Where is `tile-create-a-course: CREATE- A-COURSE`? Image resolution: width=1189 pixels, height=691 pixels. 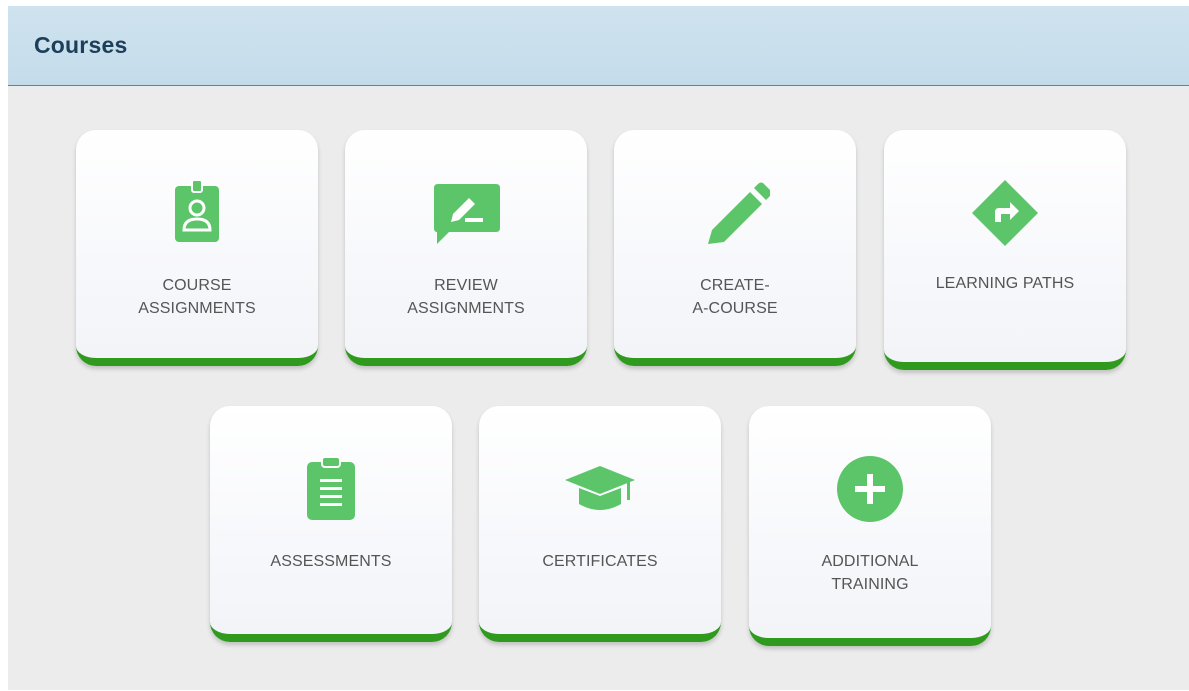 tile-create-a-course: CREATE- A-COURSE is located at coordinates (735, 248).